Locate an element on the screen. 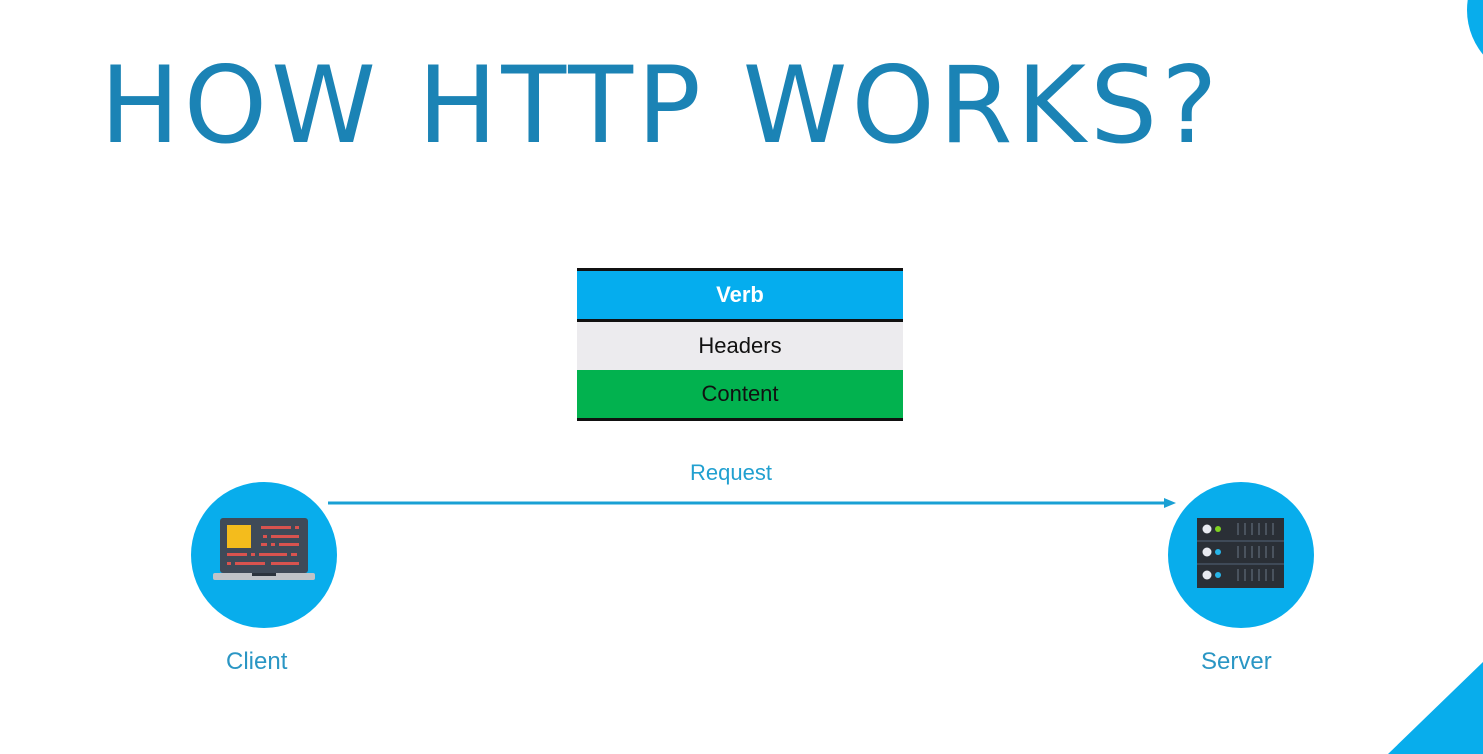 Image resolution: width=1483 pixels, height=754 pixels. laptop-icon is located at coordinates (264, 549).